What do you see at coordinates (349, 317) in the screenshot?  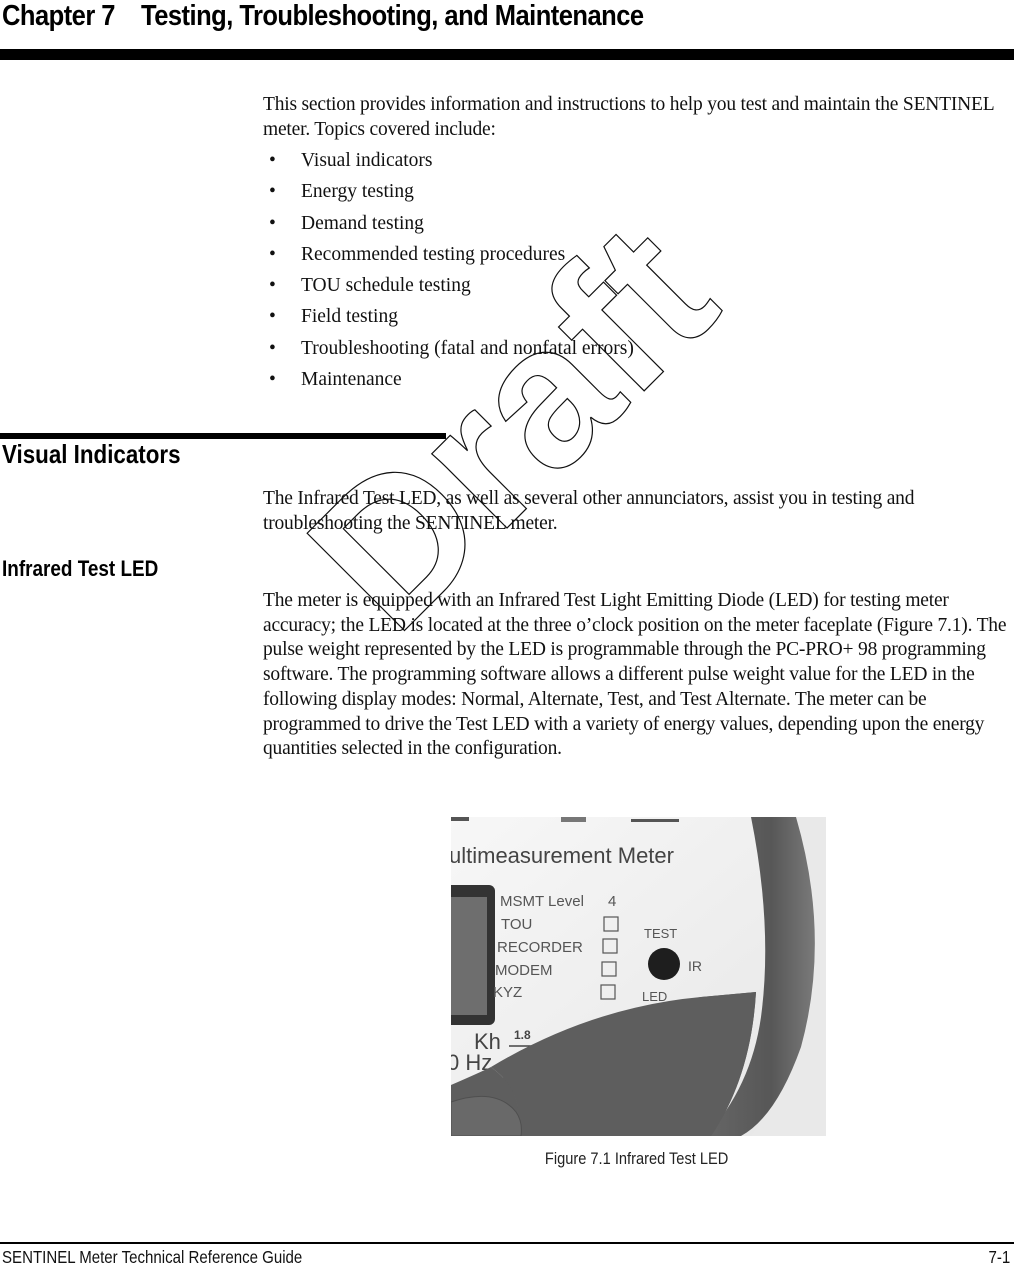 I see `topic-label: Field testing` at bounding box center [349, 317].